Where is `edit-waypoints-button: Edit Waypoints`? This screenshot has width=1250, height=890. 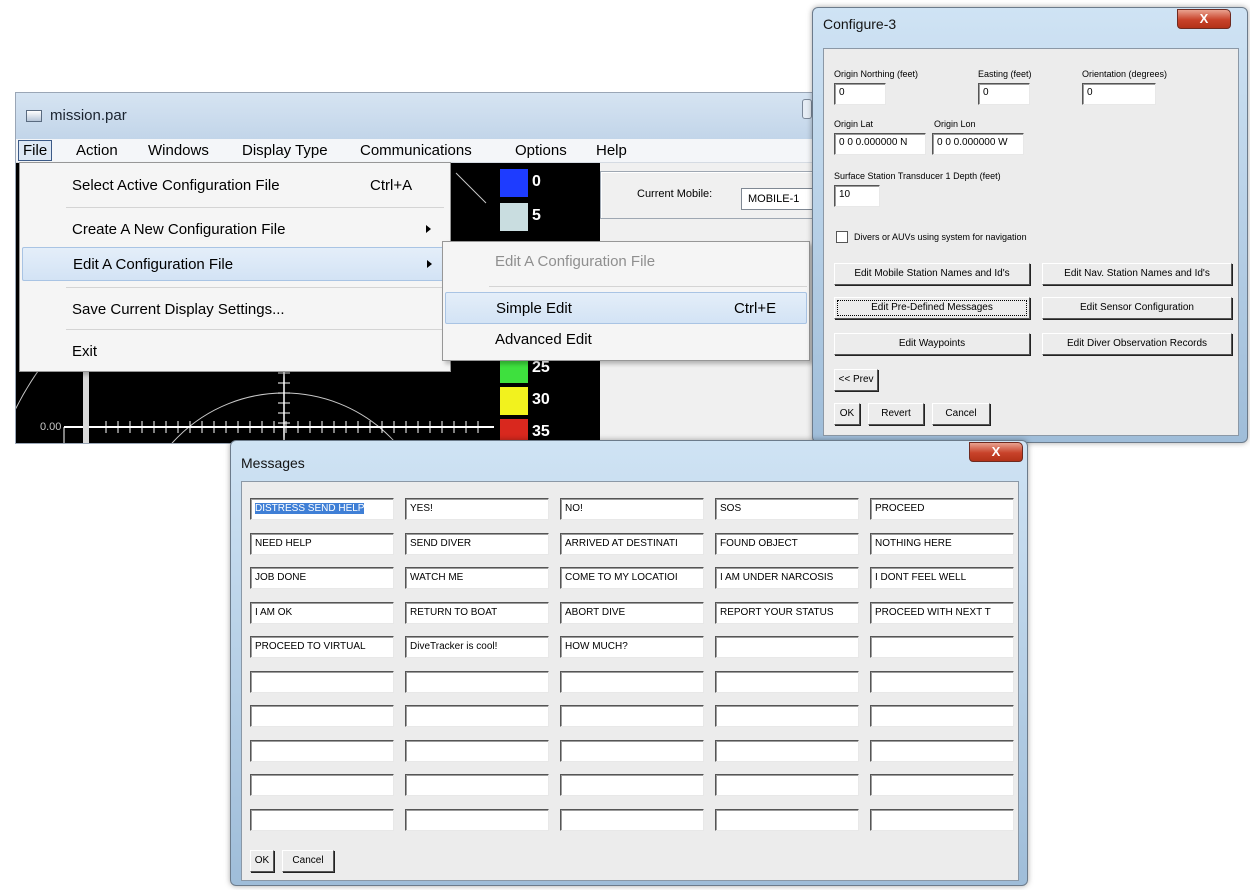 edit-waypoints-button: Edit Waypoints is located at coordinates (932, 344).